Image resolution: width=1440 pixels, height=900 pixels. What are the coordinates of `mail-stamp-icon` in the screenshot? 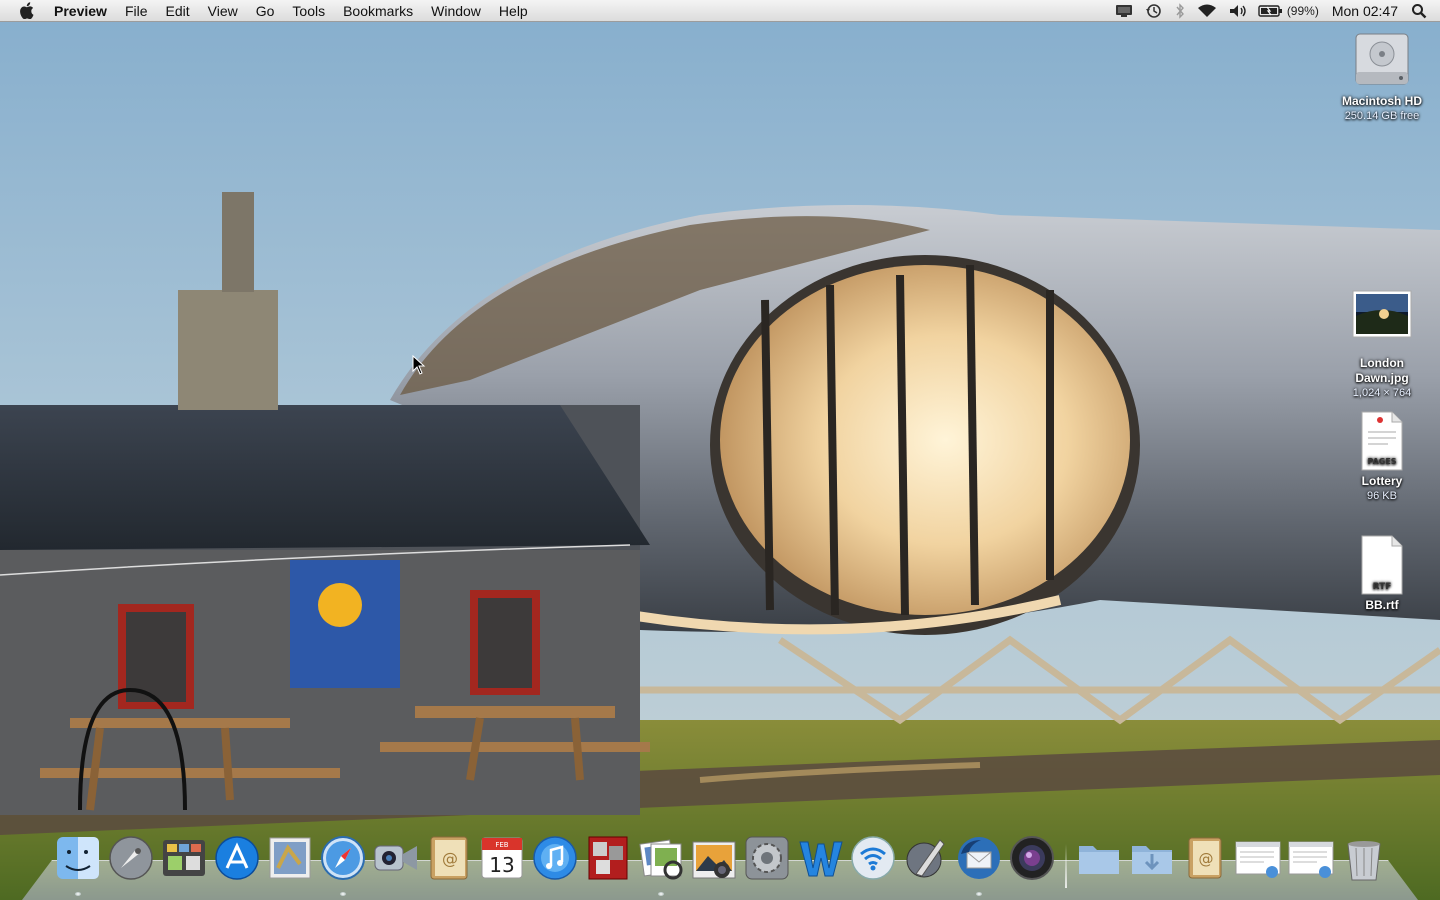 It's located at (290, 858).